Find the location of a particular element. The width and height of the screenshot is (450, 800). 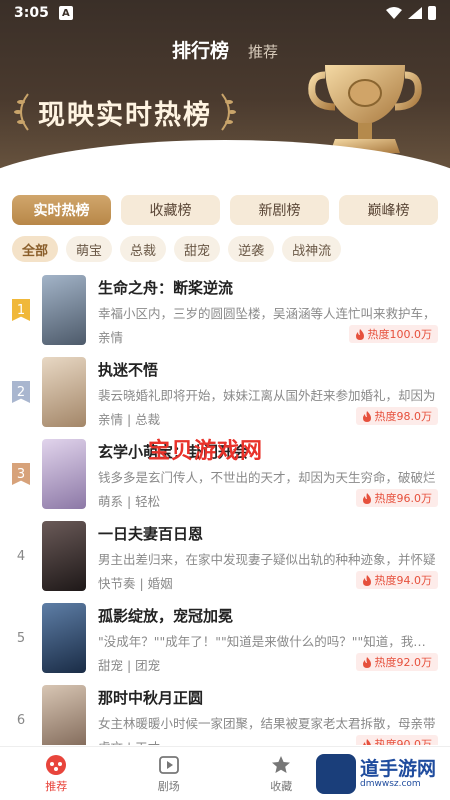

recommend-icon is located at coordinates (56, 764).